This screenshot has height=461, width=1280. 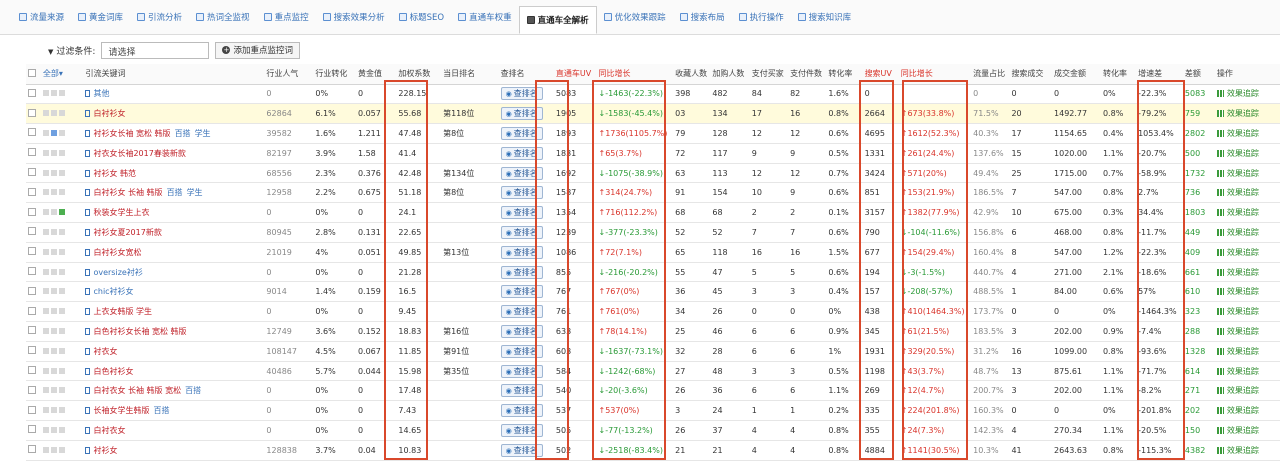 I want to click on keyword-cell: 长袖女学生韩版 百搭, so click(x=174, y=411).